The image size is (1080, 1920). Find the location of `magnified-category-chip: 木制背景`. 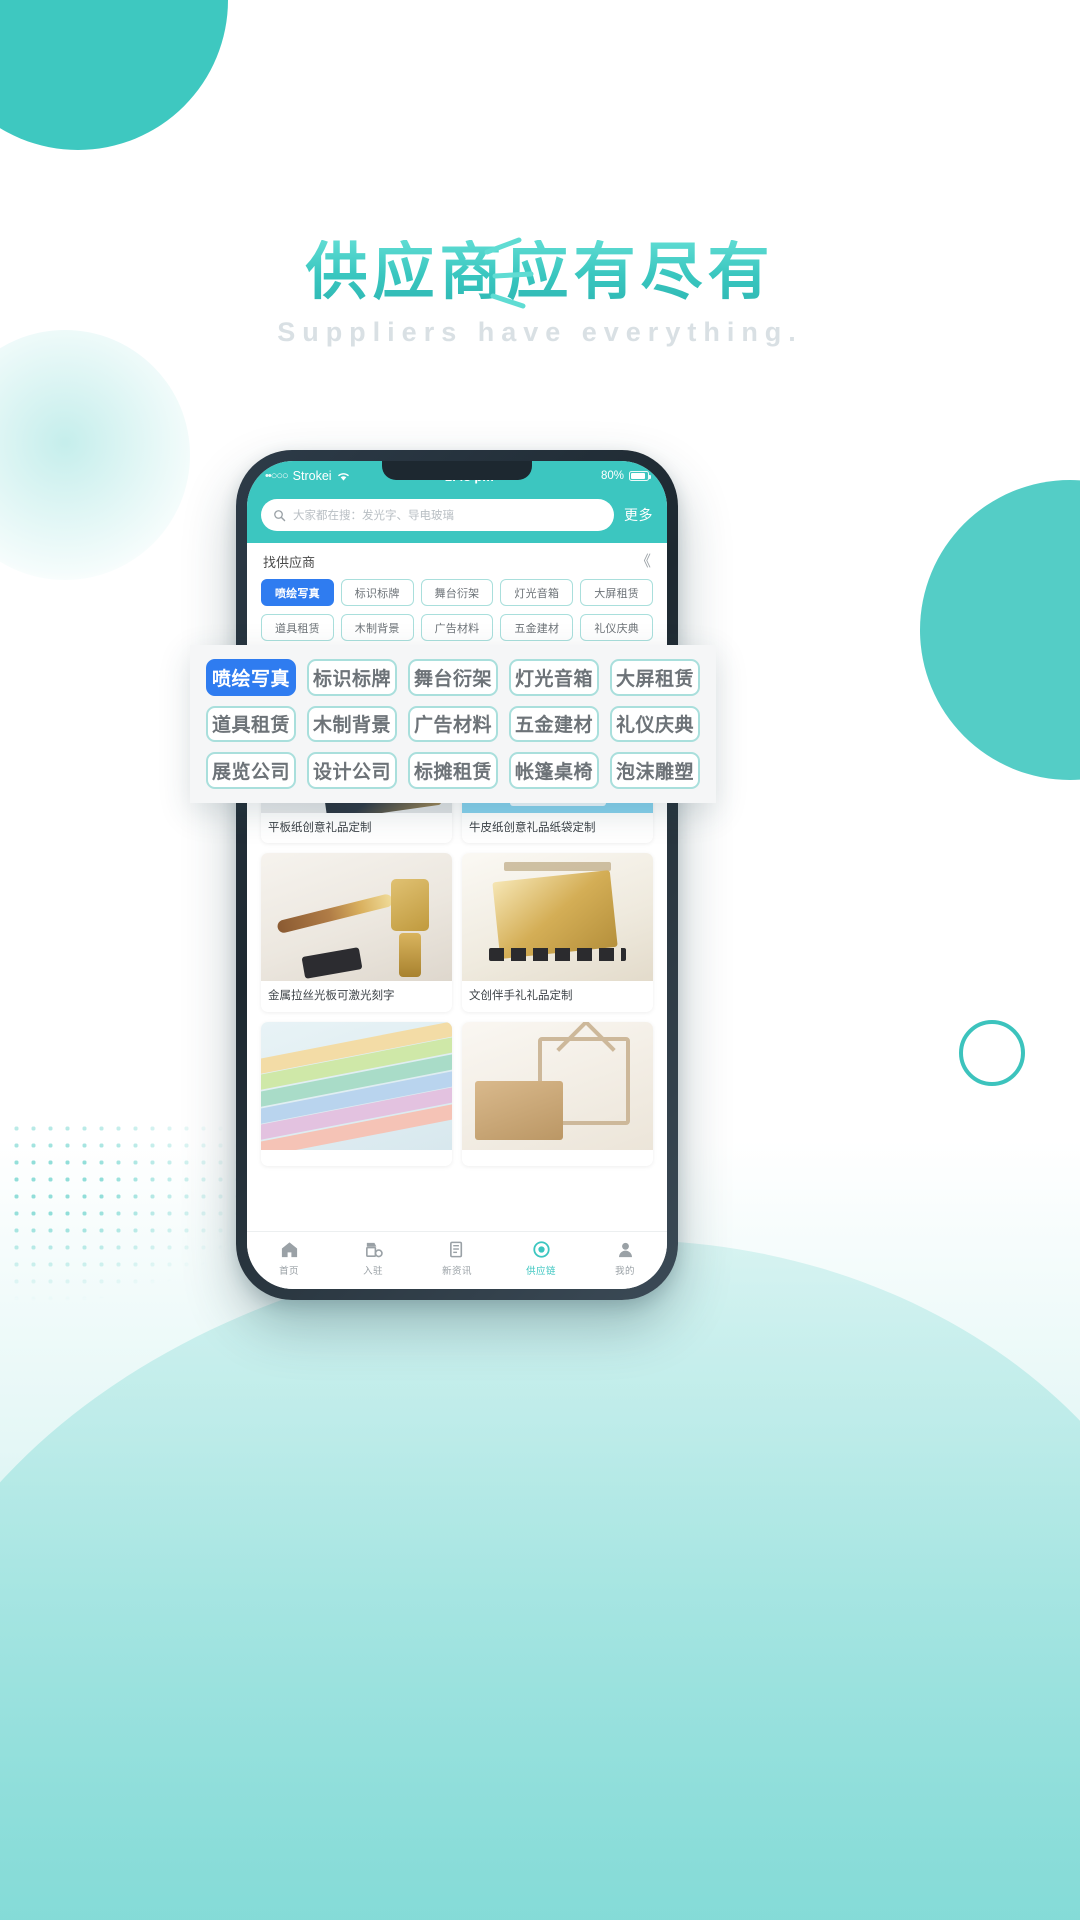

magnified-category-chip: 木制背景 is located at coordinates (352, 724).